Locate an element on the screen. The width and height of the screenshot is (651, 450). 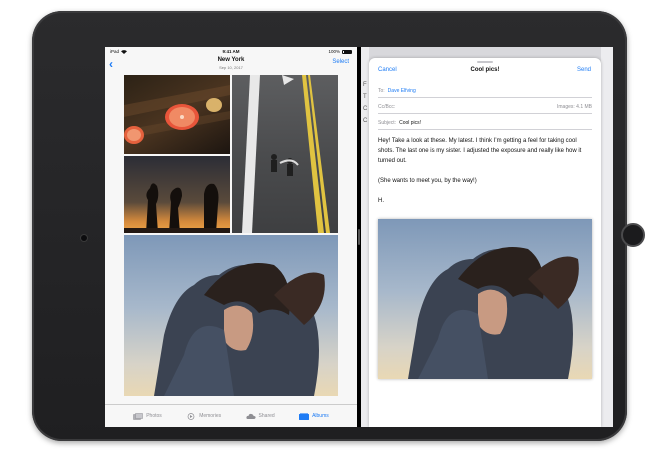
select-button: Select is located at coordinates (340, 62).